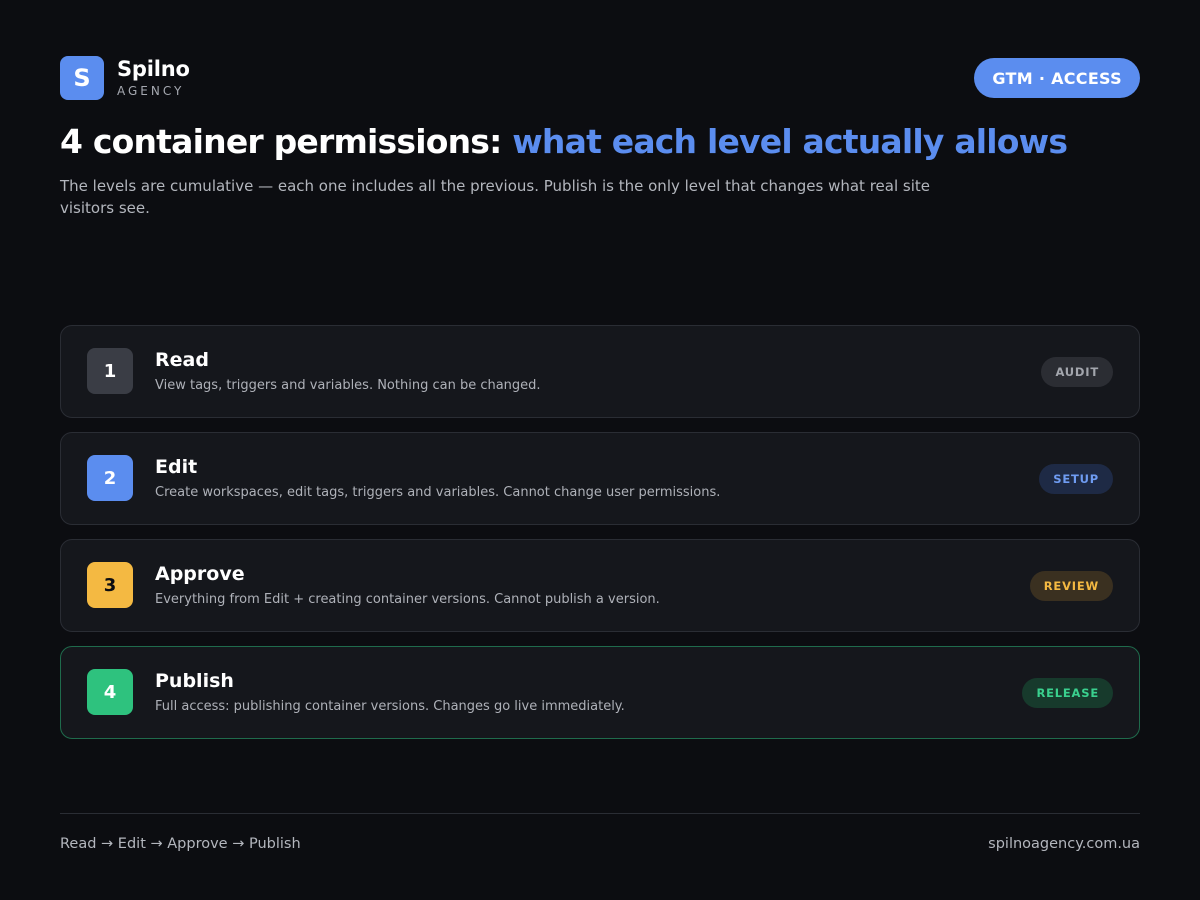  Describe the element at coordinates (200, 574) in the screenshot. I see `level-title: Approve` at that location.